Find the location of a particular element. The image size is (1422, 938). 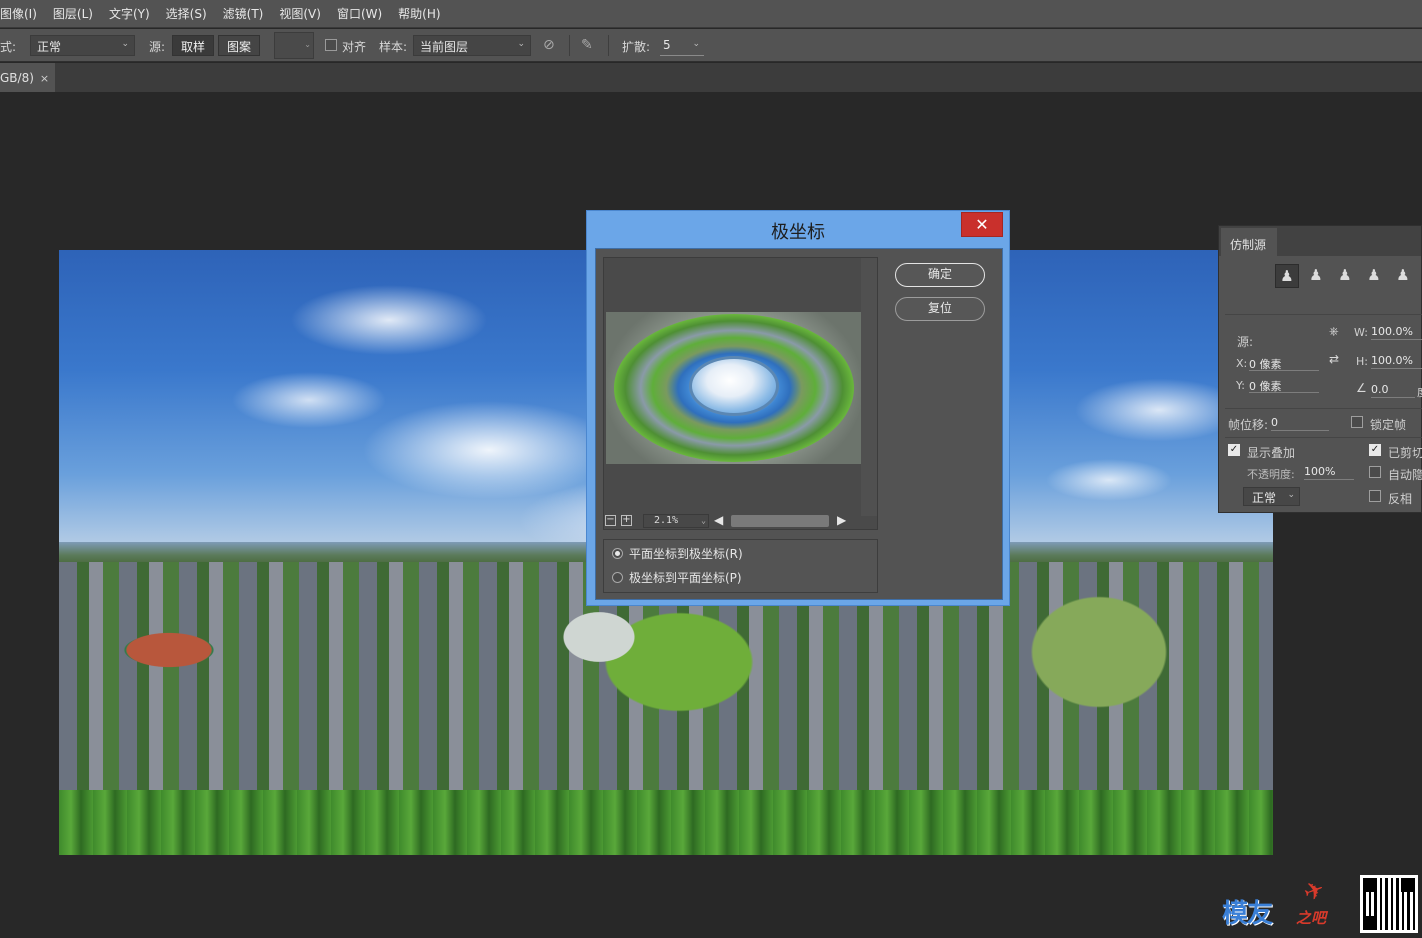

auto-hide-checkbox is located at coordinates (1375, 472).